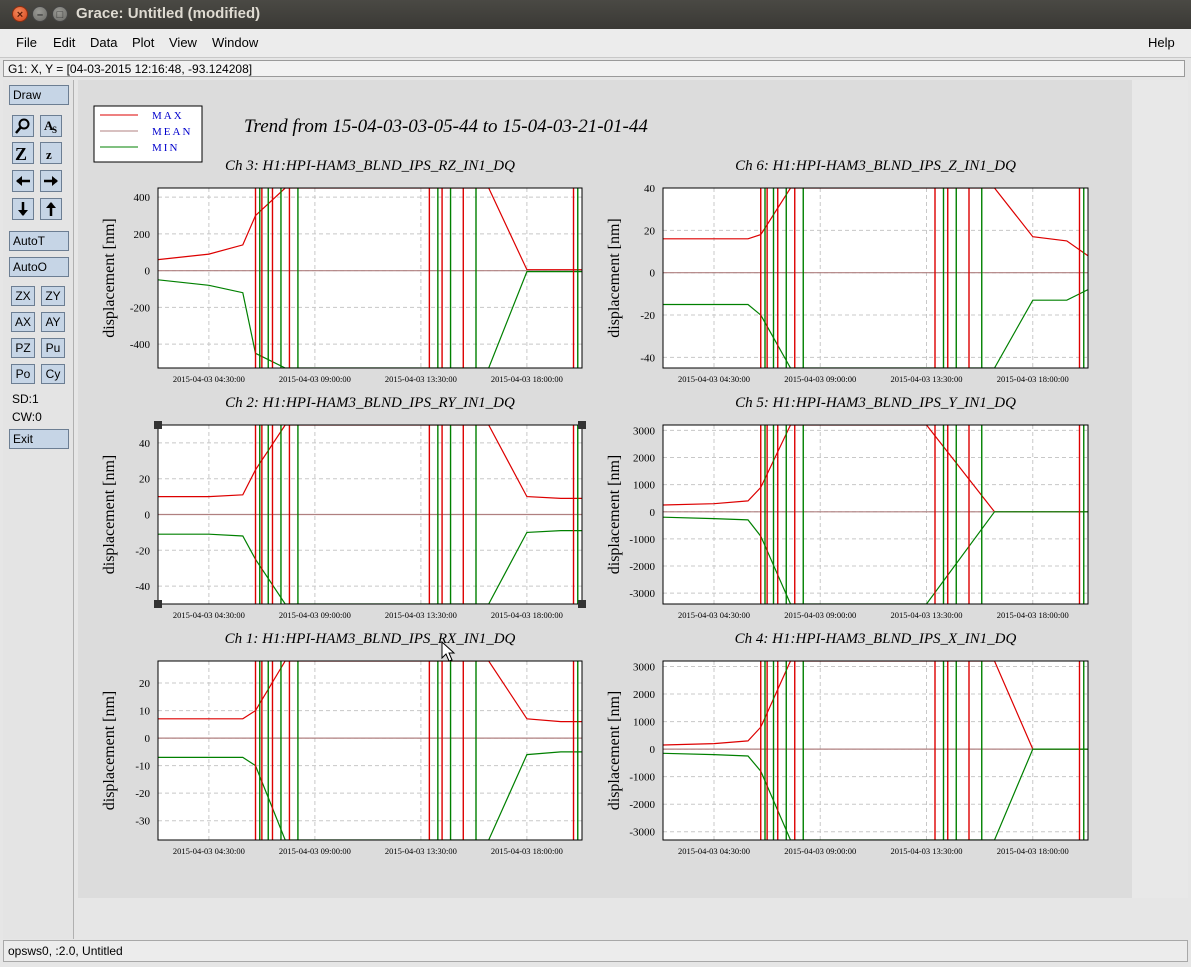  What do you see at coordinates (148, 272) in the screenshot?
I see `y-tick-label: 0` at bounding box center [148, 272].